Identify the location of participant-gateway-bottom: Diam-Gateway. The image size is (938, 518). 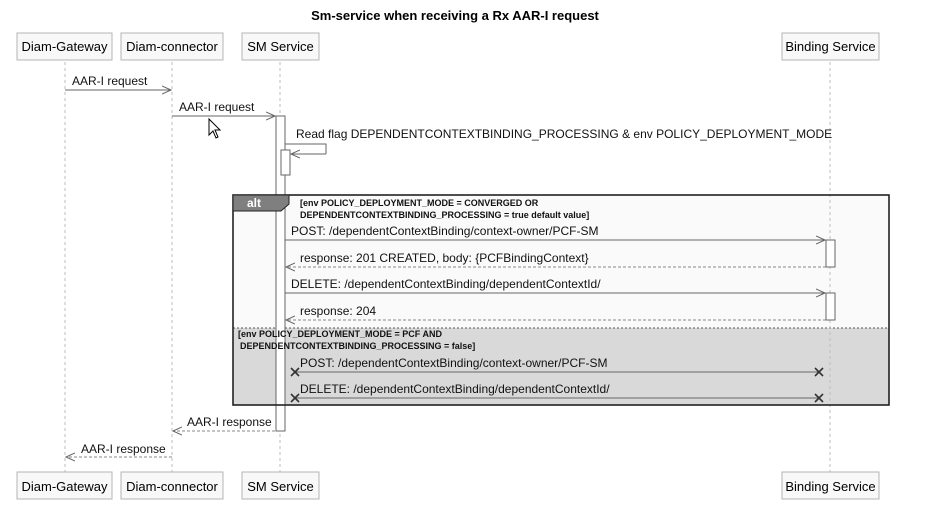
(64, 485).